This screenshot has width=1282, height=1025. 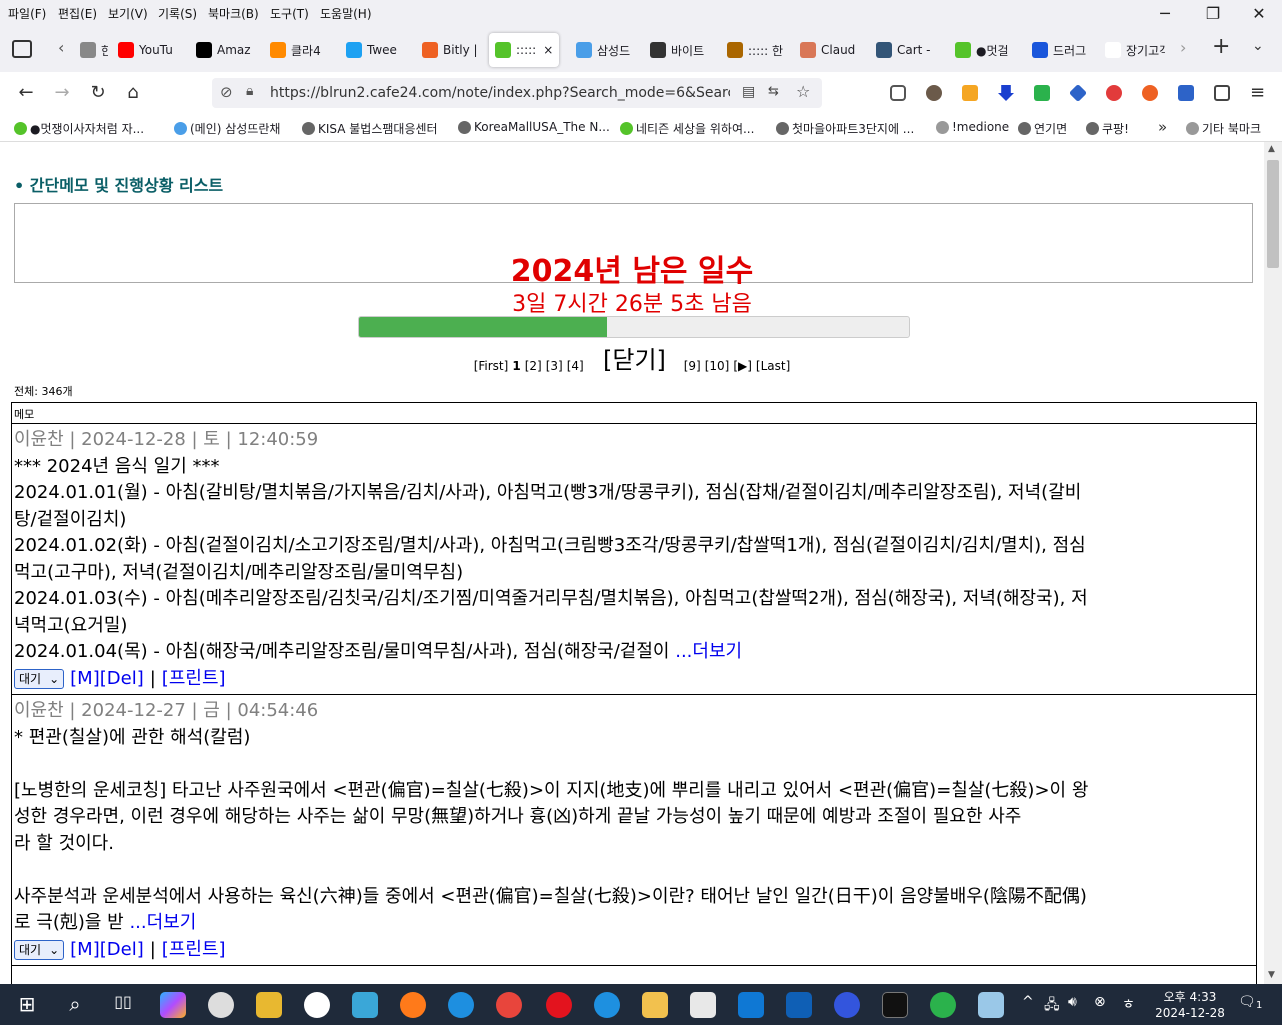 What do you see at coordinates (1042, 128) in the screenshot?
I see `bookmark-item: 연기면` at bounding box center [1042, 128].